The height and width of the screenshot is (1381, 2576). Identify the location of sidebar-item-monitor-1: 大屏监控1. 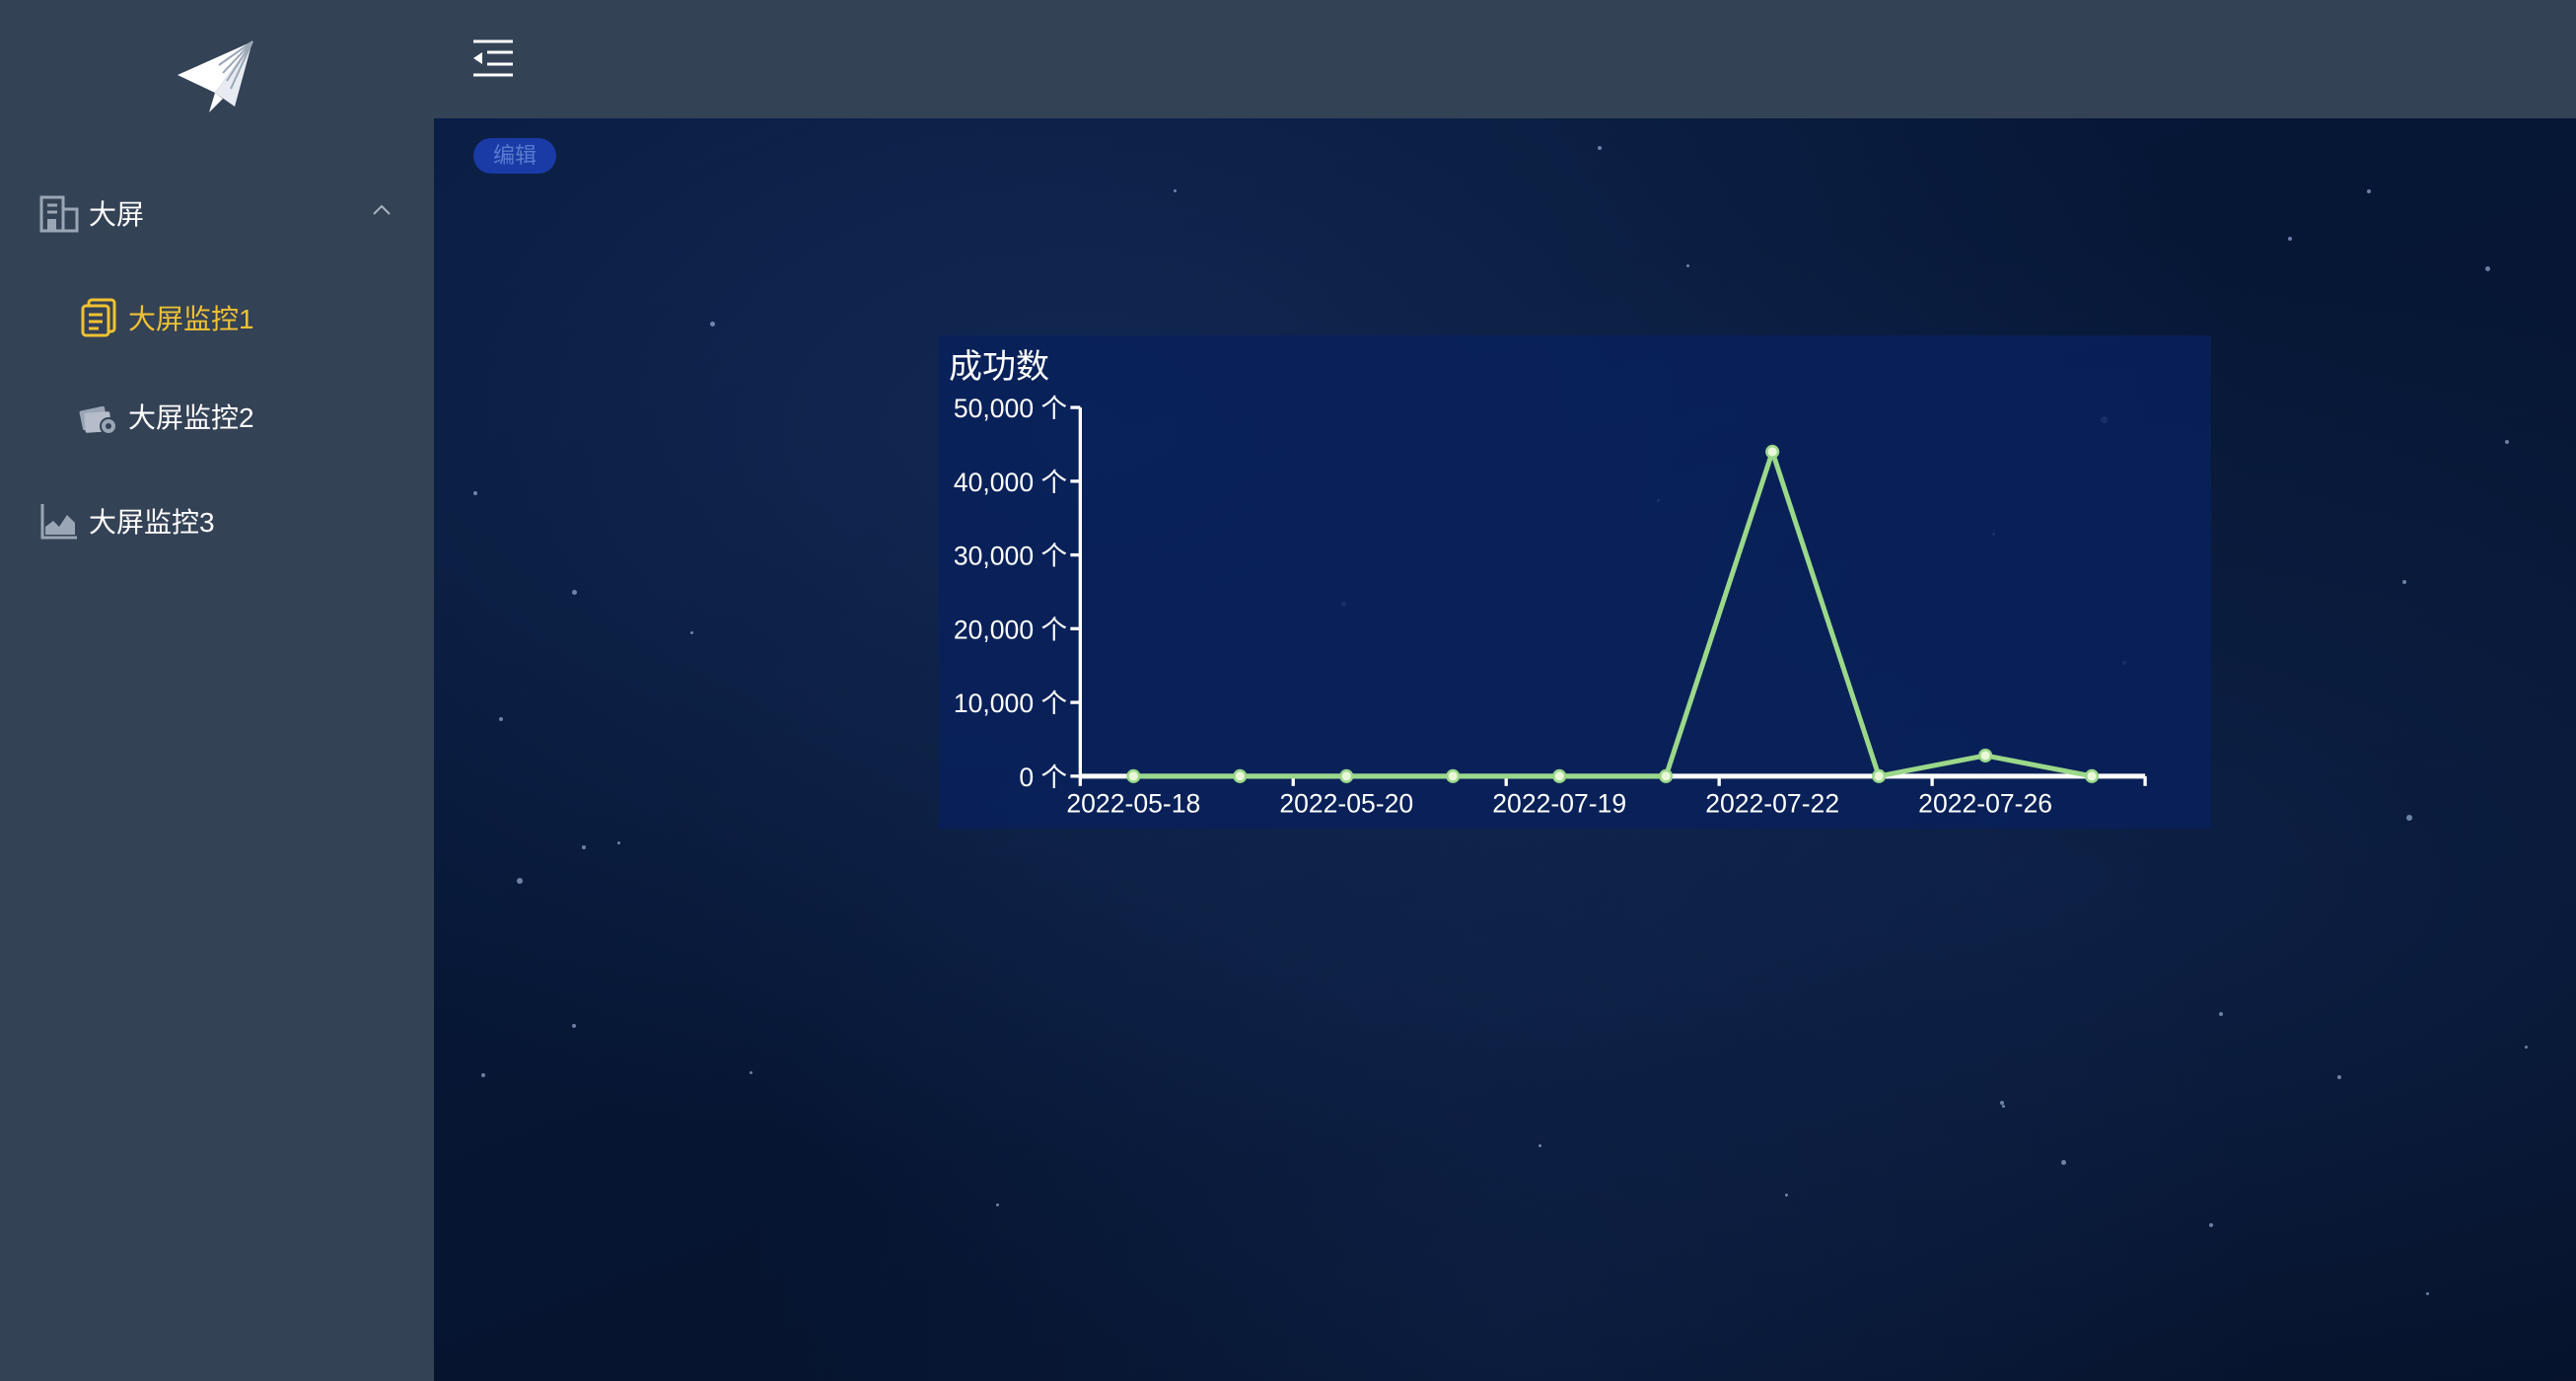
(166, 317).